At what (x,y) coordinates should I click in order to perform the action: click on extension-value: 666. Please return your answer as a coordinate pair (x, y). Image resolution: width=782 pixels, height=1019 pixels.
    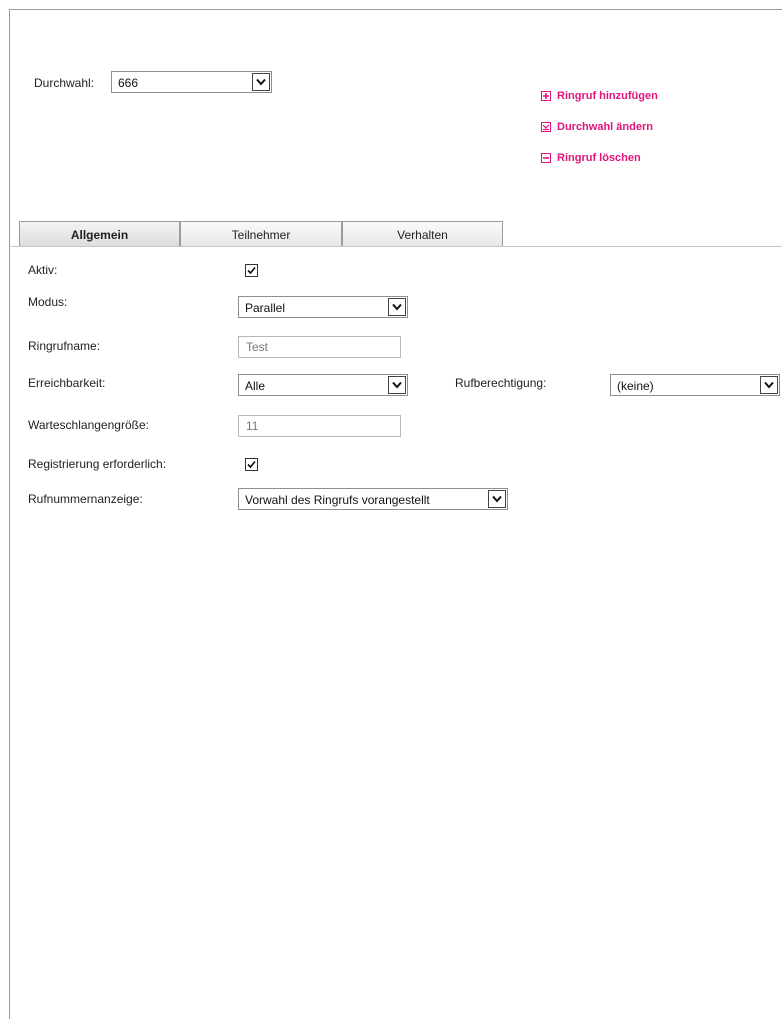
    Looking at the image, I should click on (128, 83).